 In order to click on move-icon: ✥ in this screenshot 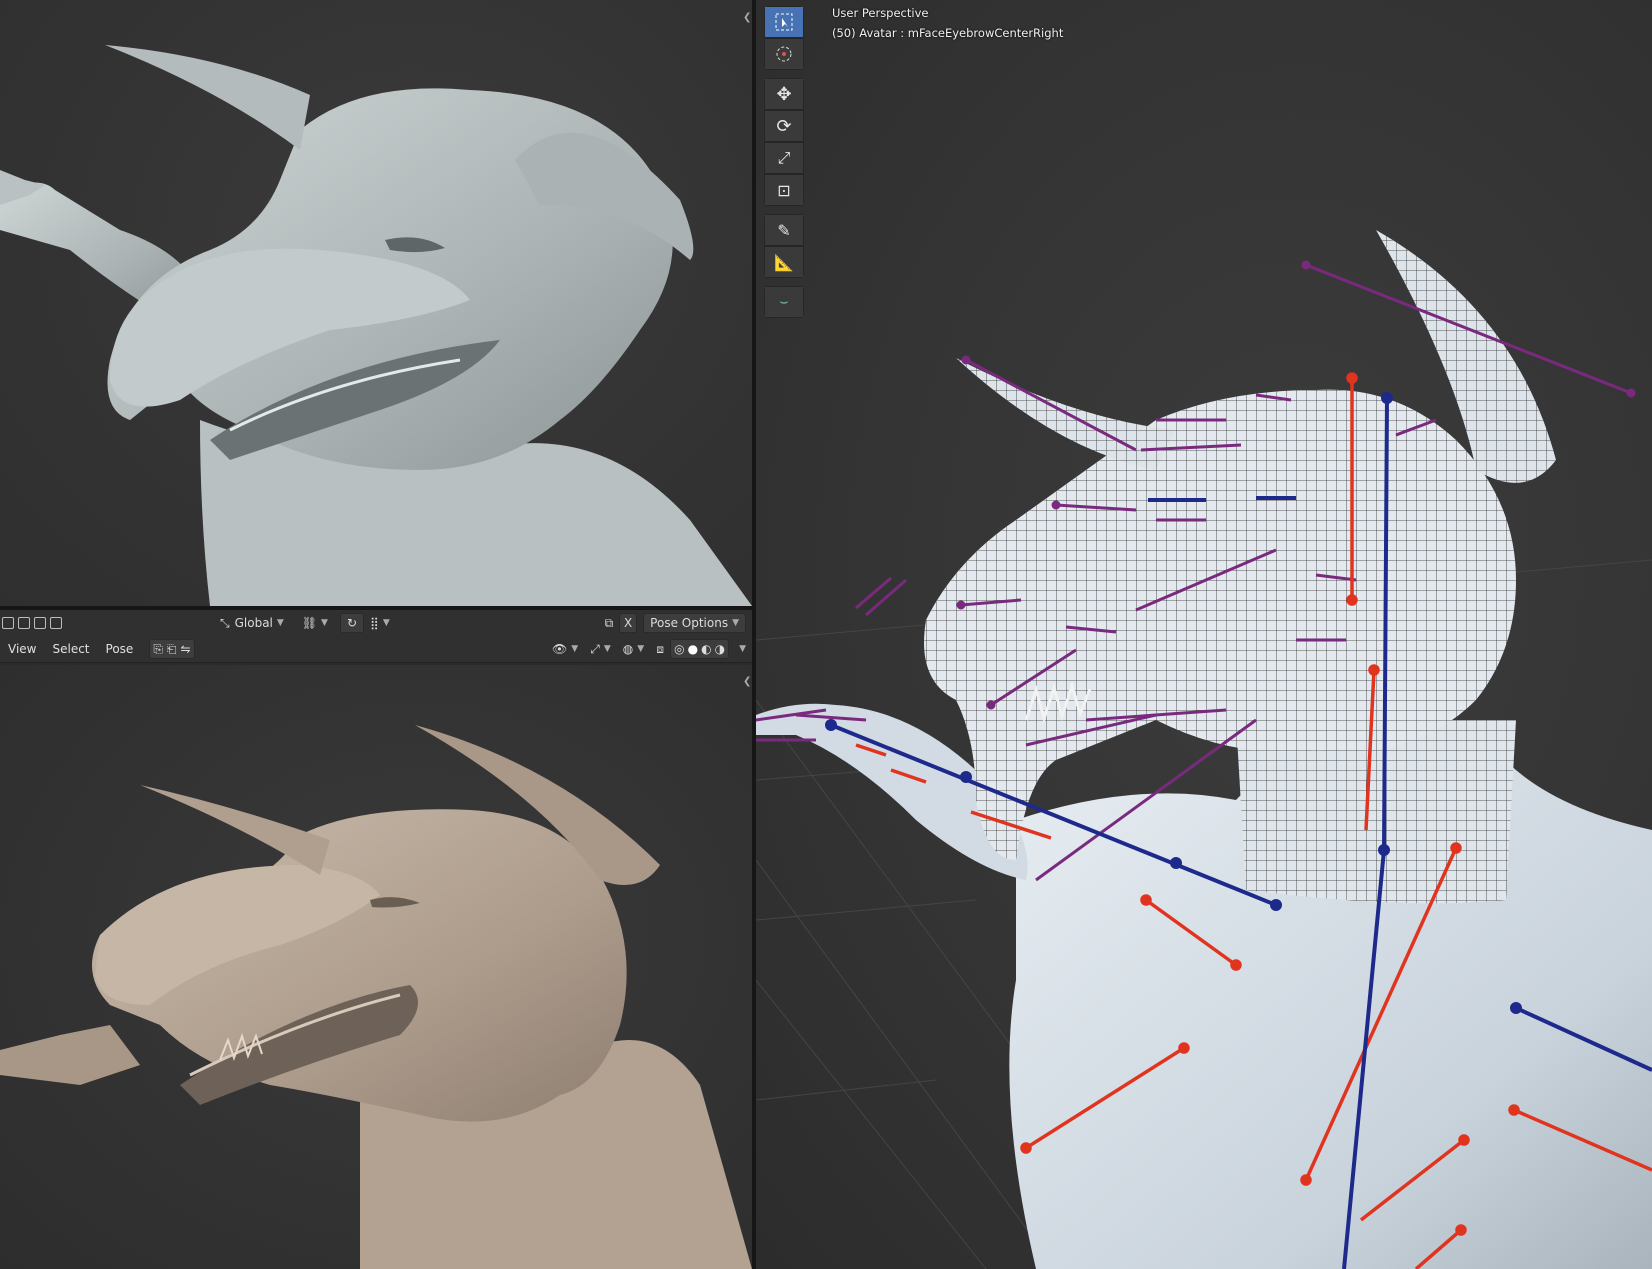, I will do `click(784, 94)`.